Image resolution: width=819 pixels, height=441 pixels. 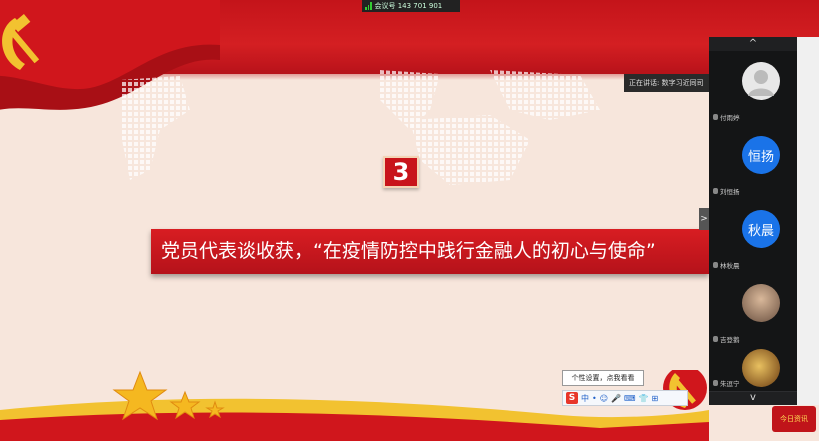 I want to click on emoji-icon: ☺, so click(x=604, y=398).